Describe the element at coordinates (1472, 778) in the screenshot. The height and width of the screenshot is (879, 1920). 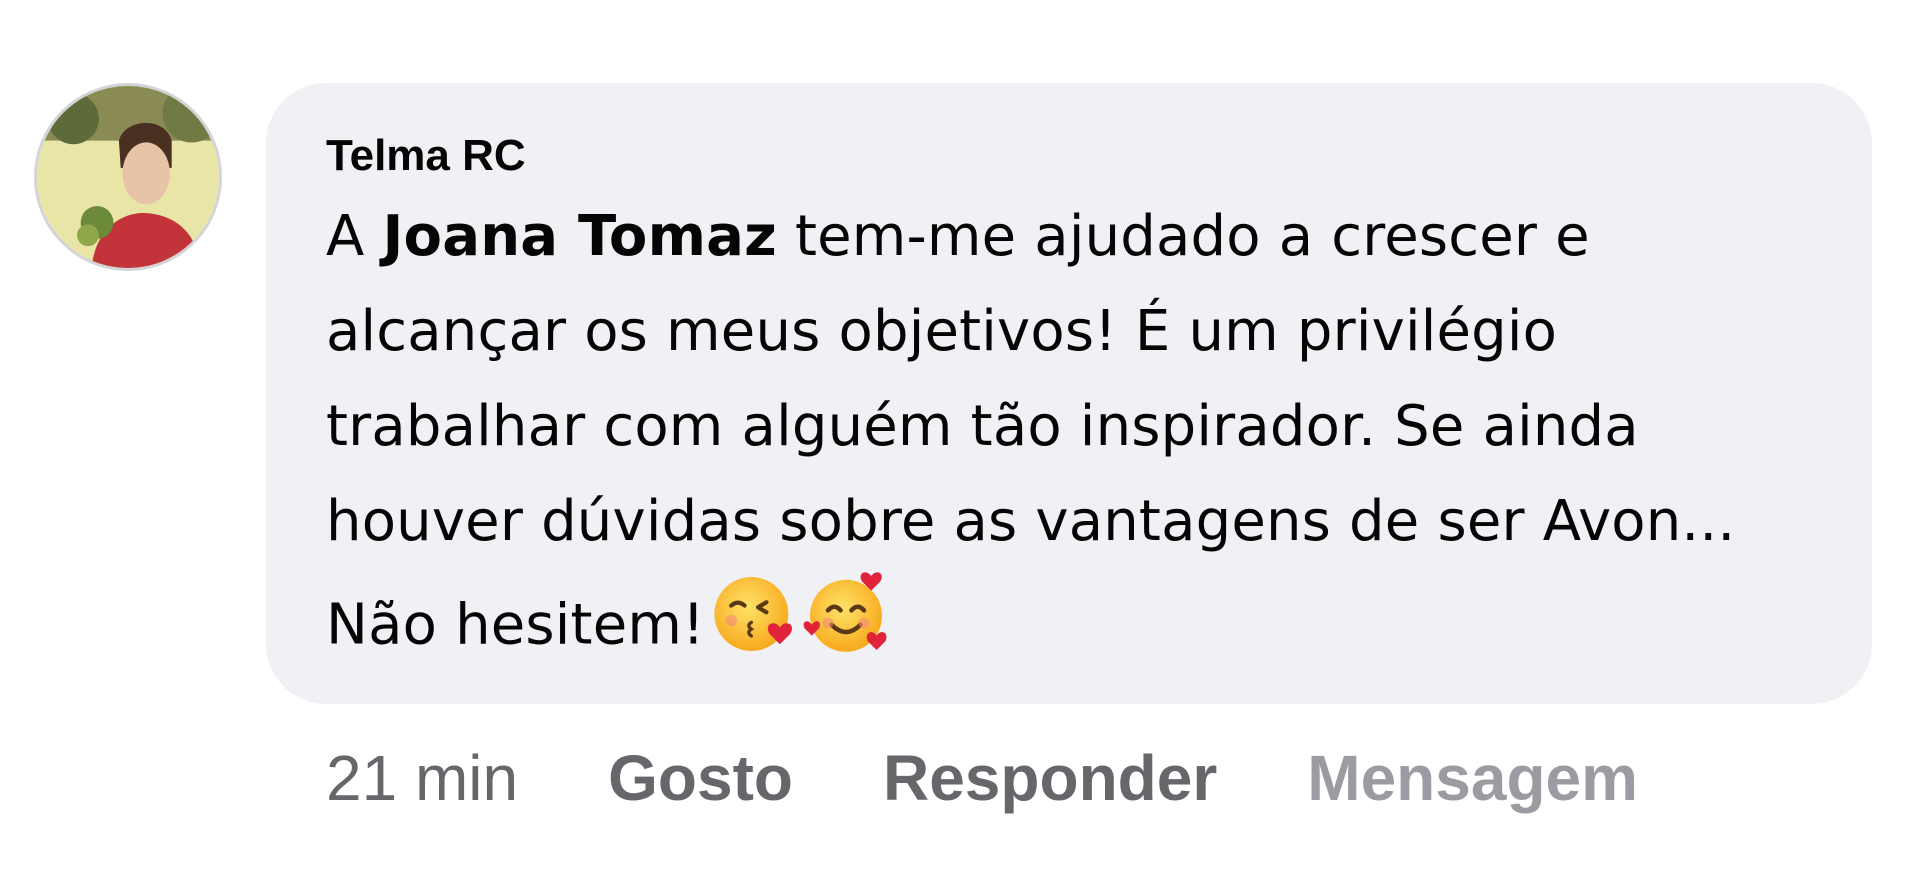
I see `message-button: Mensagem` at that location.